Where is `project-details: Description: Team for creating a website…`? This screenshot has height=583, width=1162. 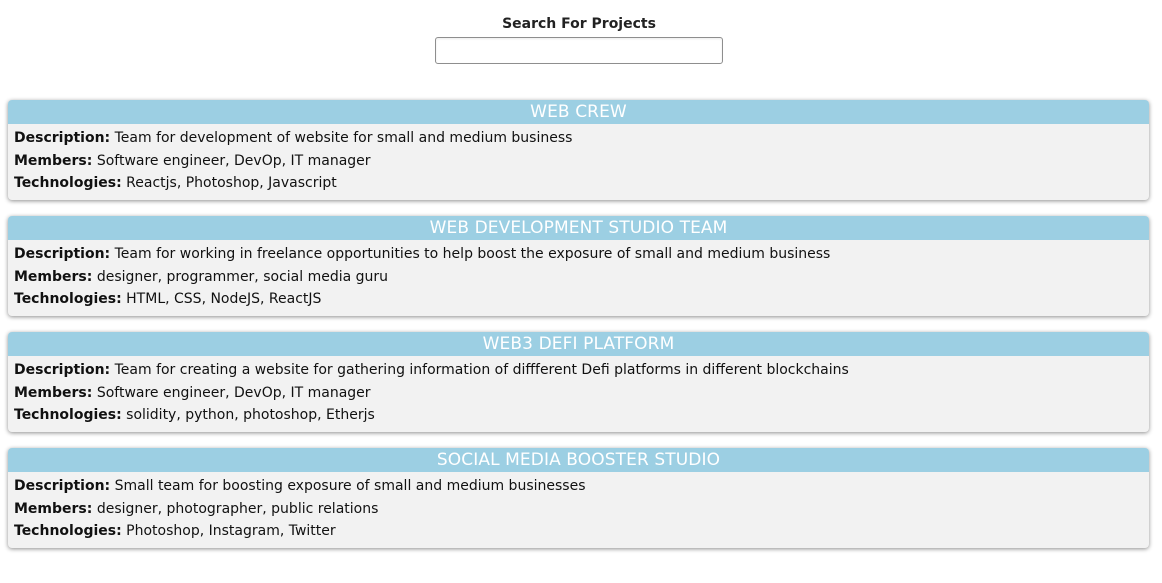 project-details: Description: Team for creating a website… is located at coordinates (578, 391).